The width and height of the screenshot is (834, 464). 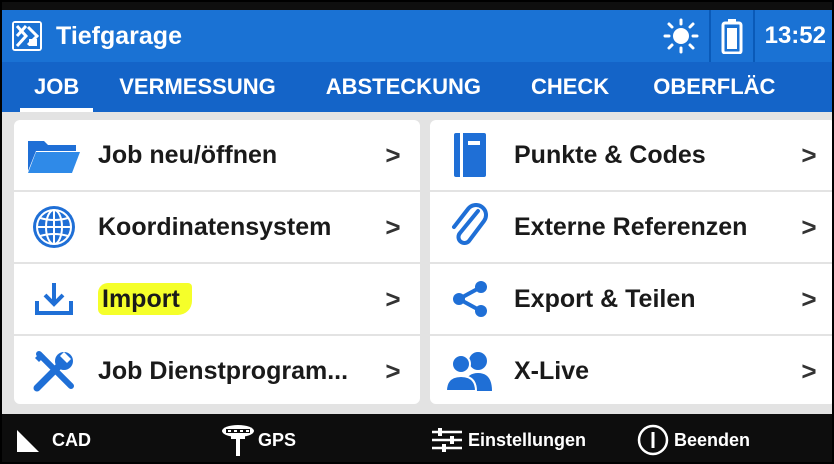 What do you see at coordinates (54, 227) in the screenshot?
I see `globe-icon` at bounding box center [54, 227].